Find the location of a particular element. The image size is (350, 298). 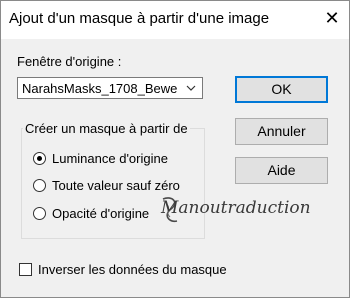

source-window-select: NarahsMasks_1708_Bewe is located at coordinates (110, 88).